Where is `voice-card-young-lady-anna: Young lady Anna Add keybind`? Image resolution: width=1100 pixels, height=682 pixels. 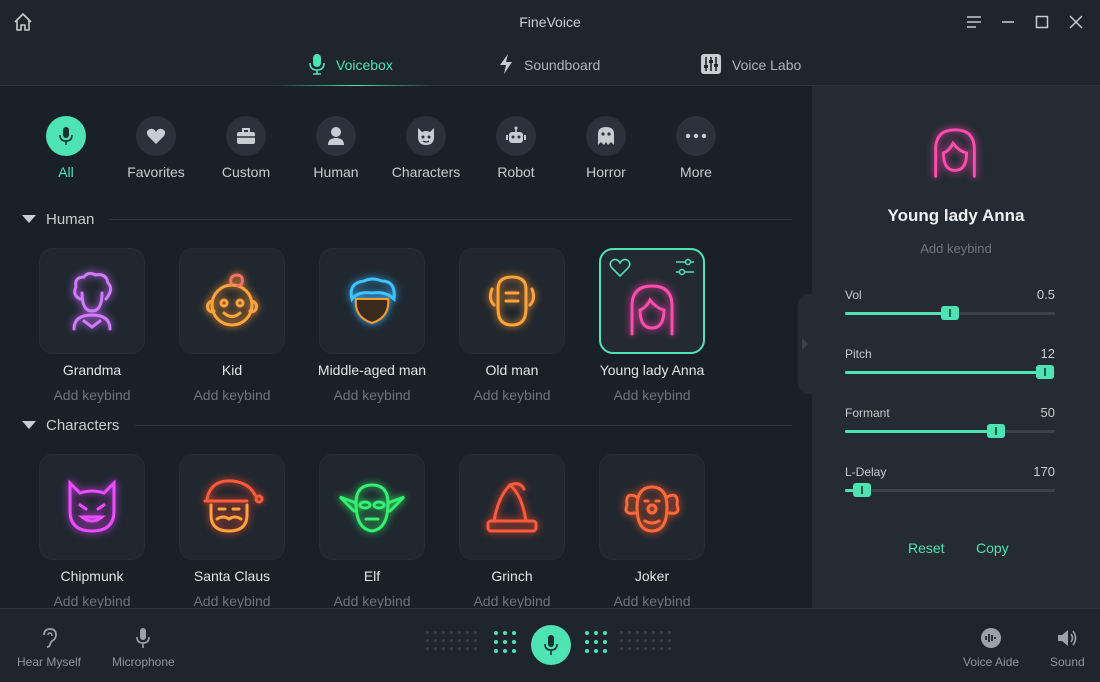
voice-card-young-lady-anna: Young lady Anna Add keybind is located at coordinates (652, 325).